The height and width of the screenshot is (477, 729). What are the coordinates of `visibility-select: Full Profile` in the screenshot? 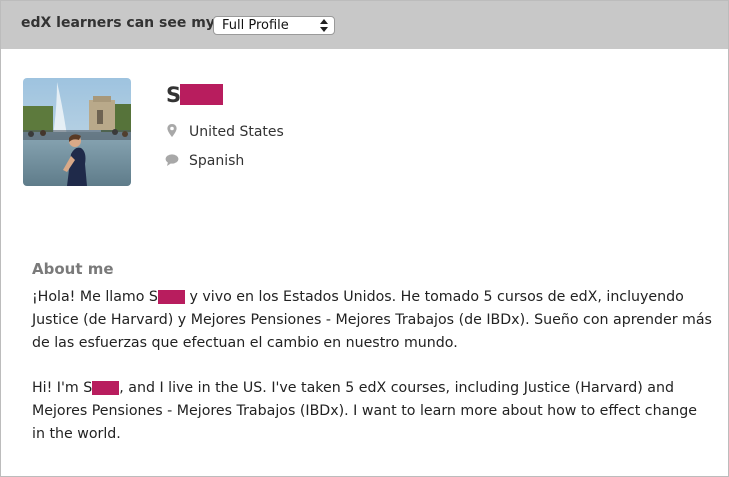 It's located at (274, 25).